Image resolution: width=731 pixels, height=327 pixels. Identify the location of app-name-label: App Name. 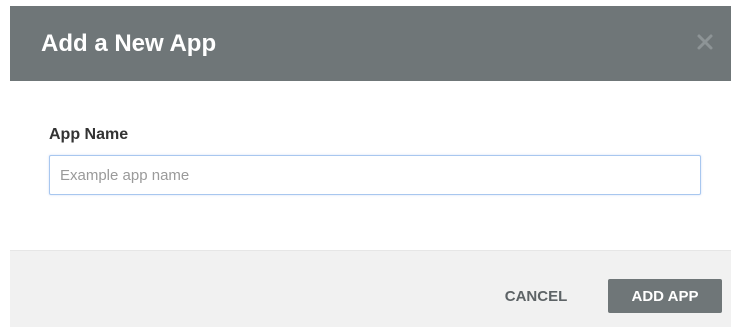
(89, 134).